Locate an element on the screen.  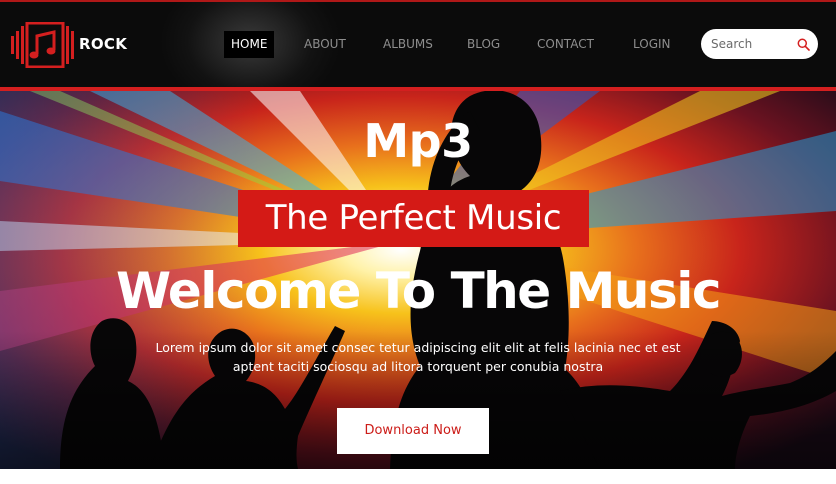
page-bottom-strip is located at coordinates (418, 476).